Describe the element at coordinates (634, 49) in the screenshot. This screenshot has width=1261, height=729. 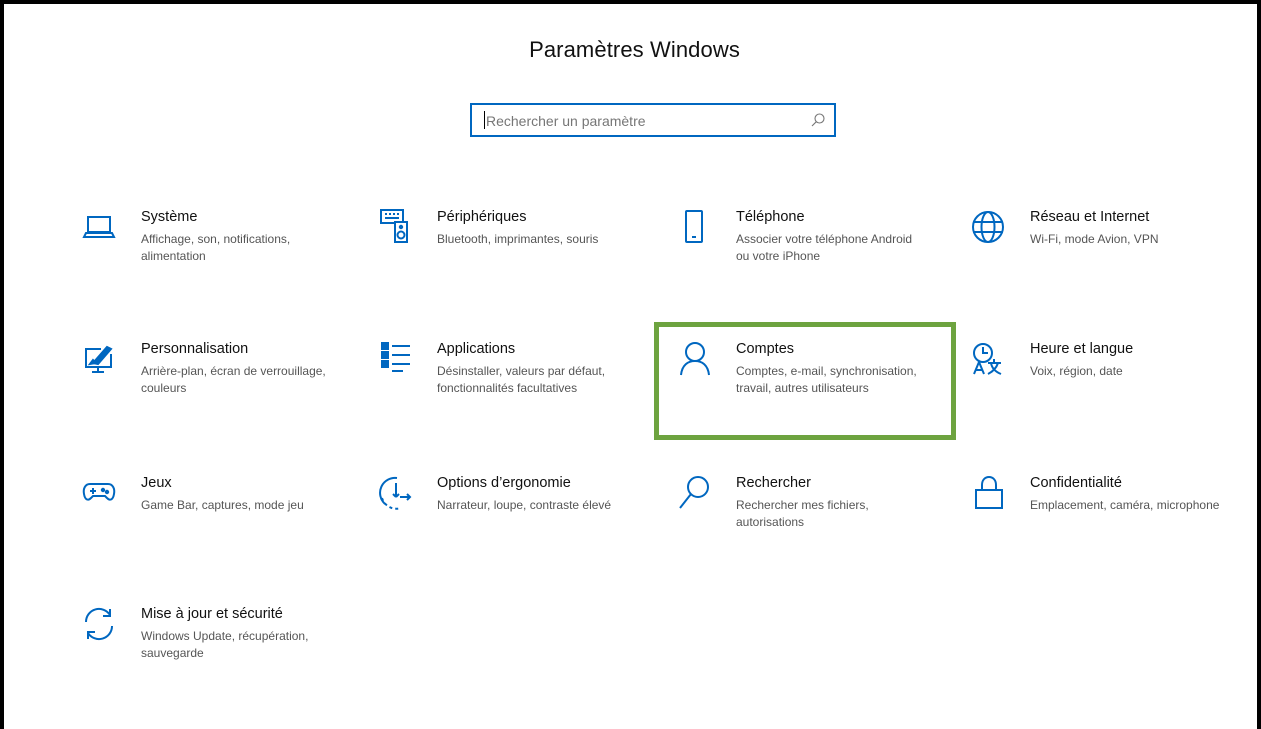
I see `page-title: Paramètres Windows` at that location.